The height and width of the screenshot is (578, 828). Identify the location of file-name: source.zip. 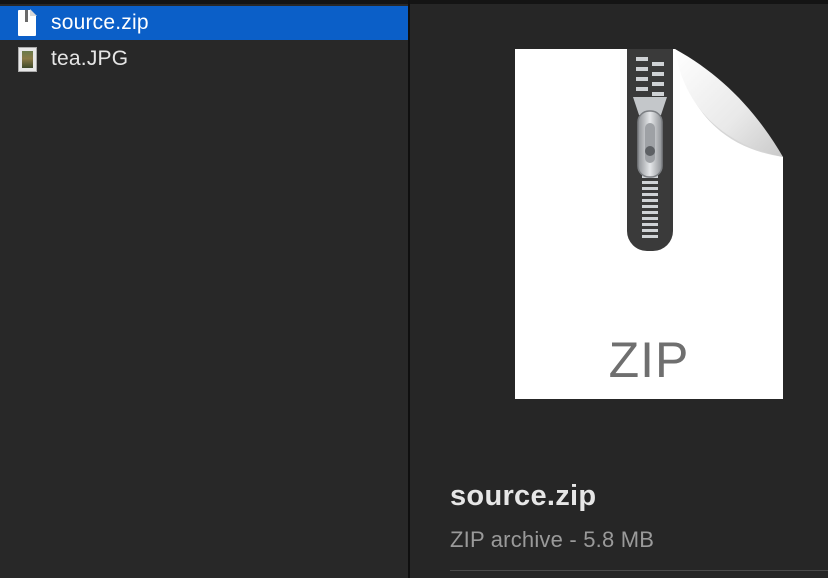
(100, 22).